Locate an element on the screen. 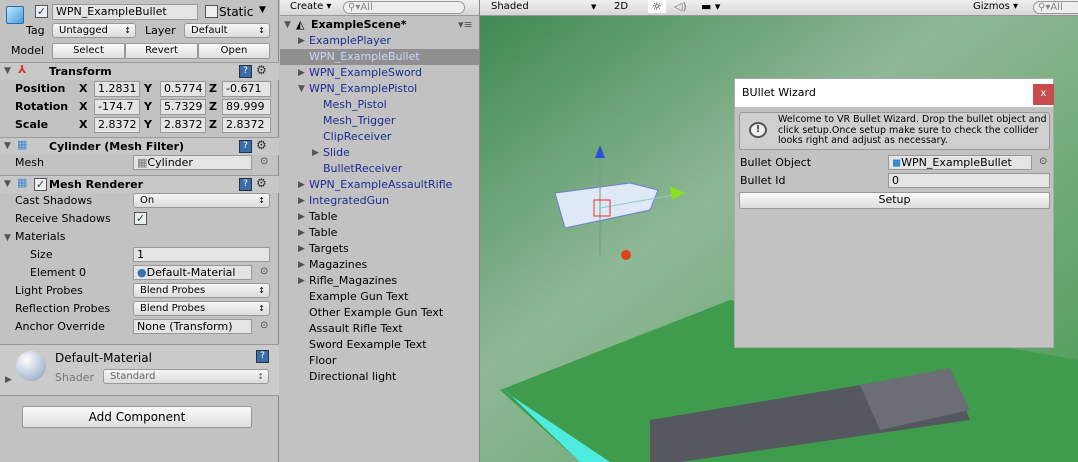 The width and height of the screenshot is (1078, 462). close-button: x is located at coordinates (1043, 94).